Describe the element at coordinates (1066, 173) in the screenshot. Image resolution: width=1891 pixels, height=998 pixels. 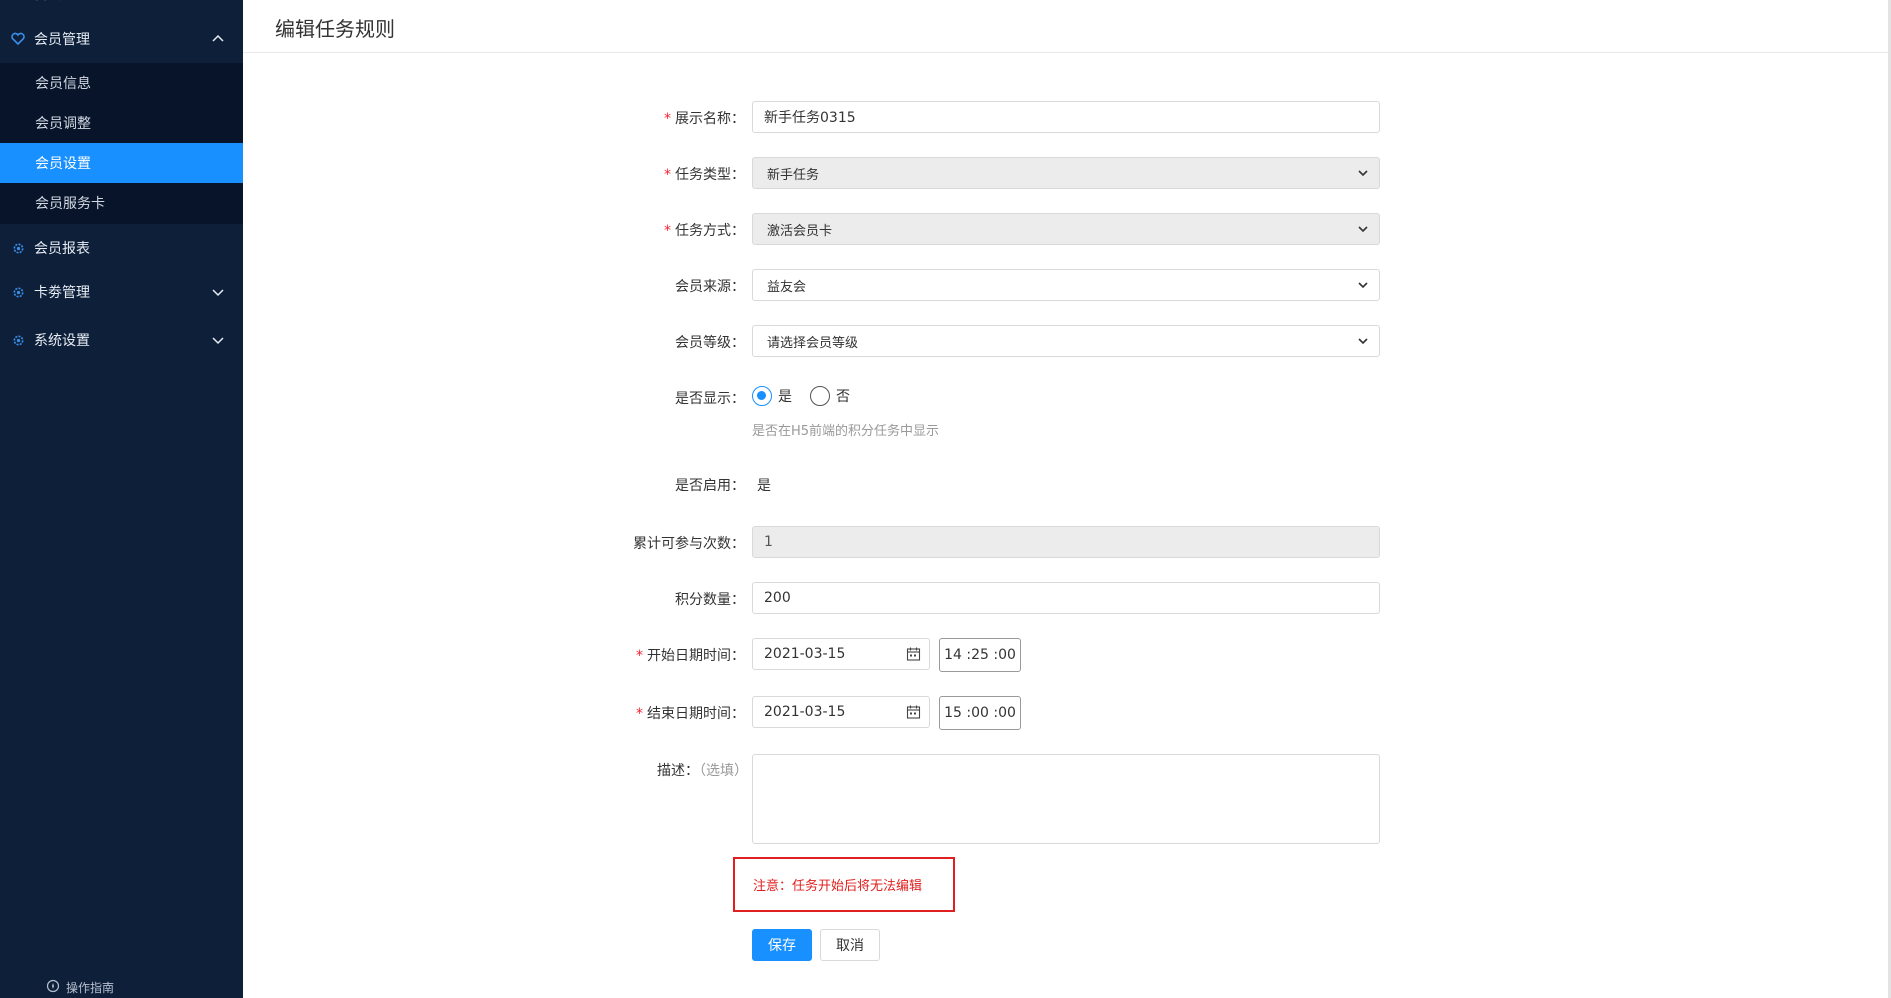
I see `task-type-select: 新手任务` at that location.